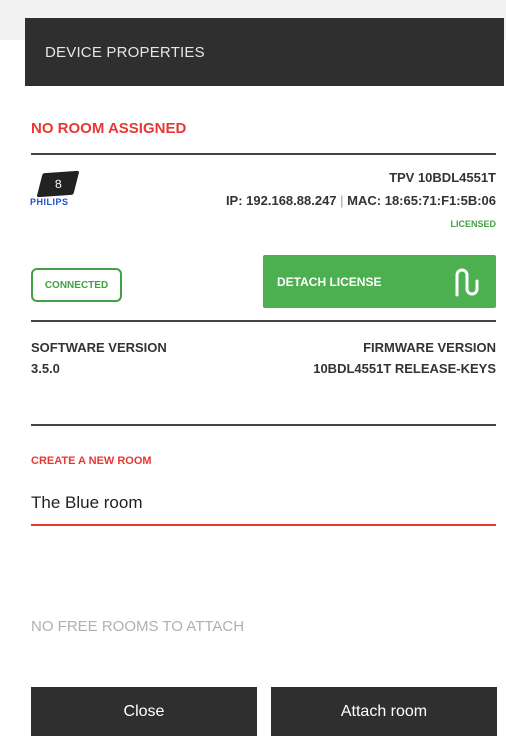 This screenshot has width=506, height=736. What do you see at coordinates (473, 224) in the screenshot?
I see `license-status: LICENSED` at bounding box center [473, 224].